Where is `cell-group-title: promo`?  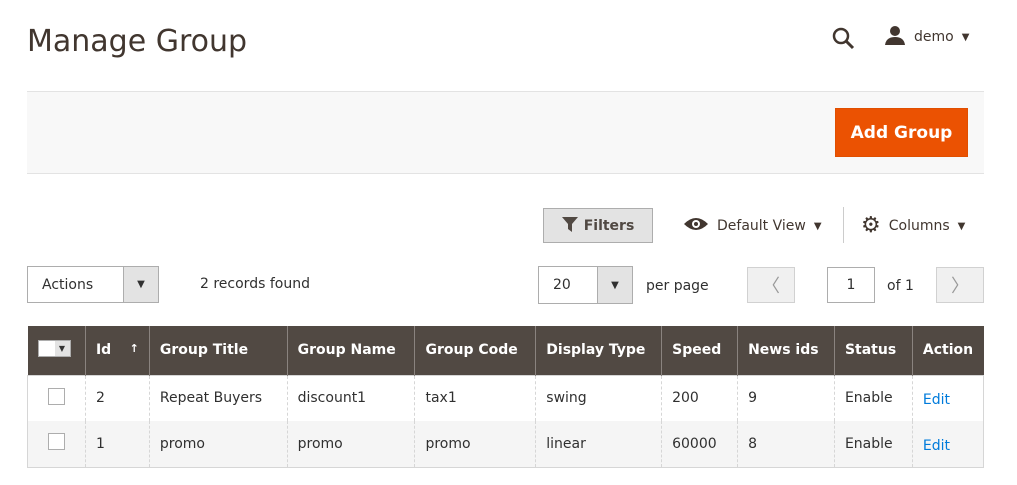
cell-group-title: promo is located at coordinates (218, 444).